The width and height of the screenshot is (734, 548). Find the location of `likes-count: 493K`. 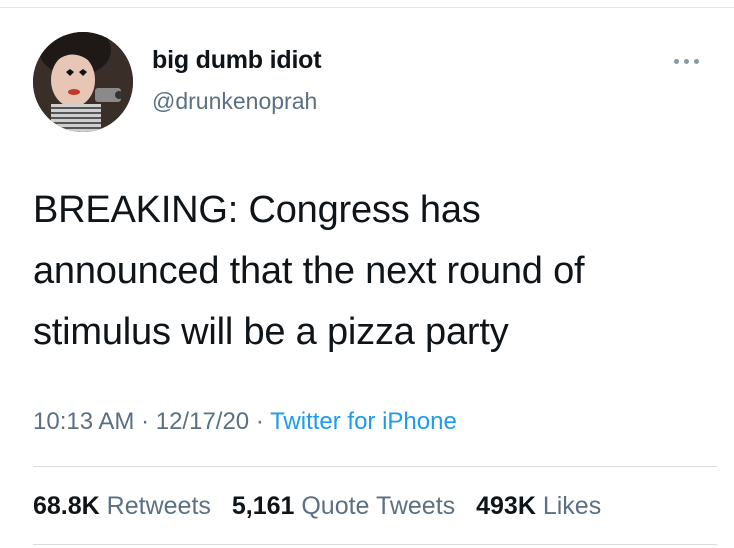

likes-count: 493K is located at coordinates (506, 506).